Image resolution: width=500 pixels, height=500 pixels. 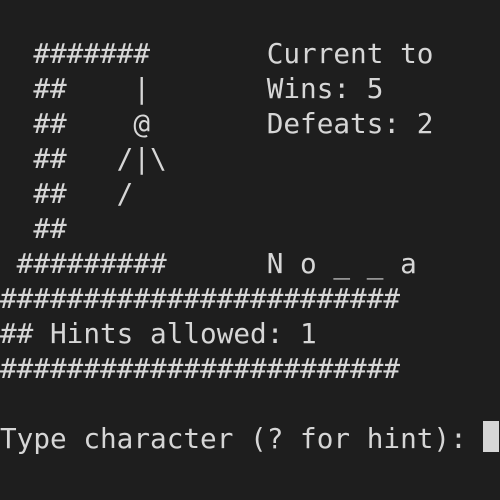 What do you see at coordinates (491, 436) in the screenshot?
I see `text-cursor` at bounding box center [491, 436].